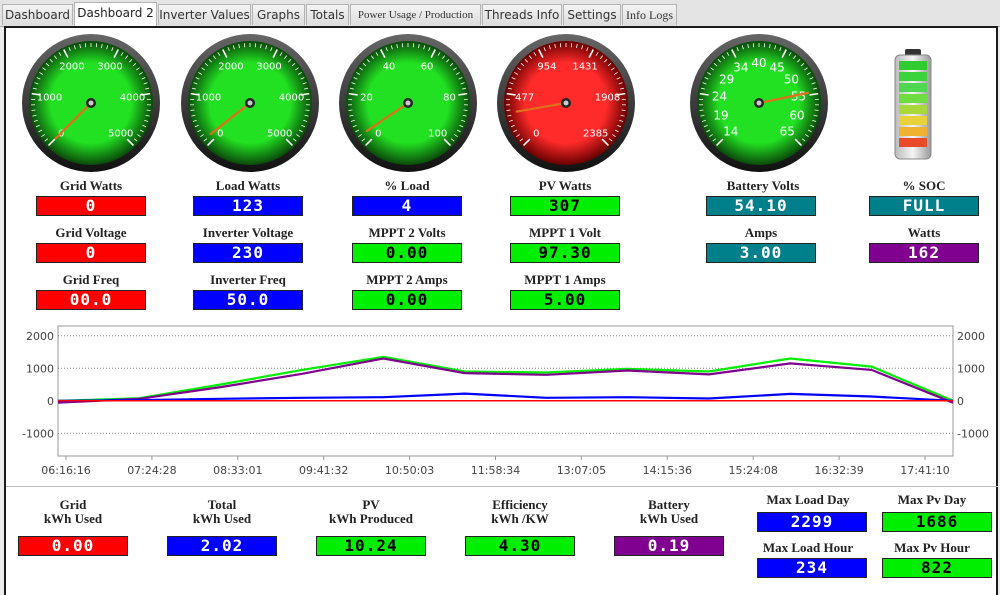 This screenshot has width=1000, height=595. I want to click on percent-load-label: % Load, so click(407, 185).